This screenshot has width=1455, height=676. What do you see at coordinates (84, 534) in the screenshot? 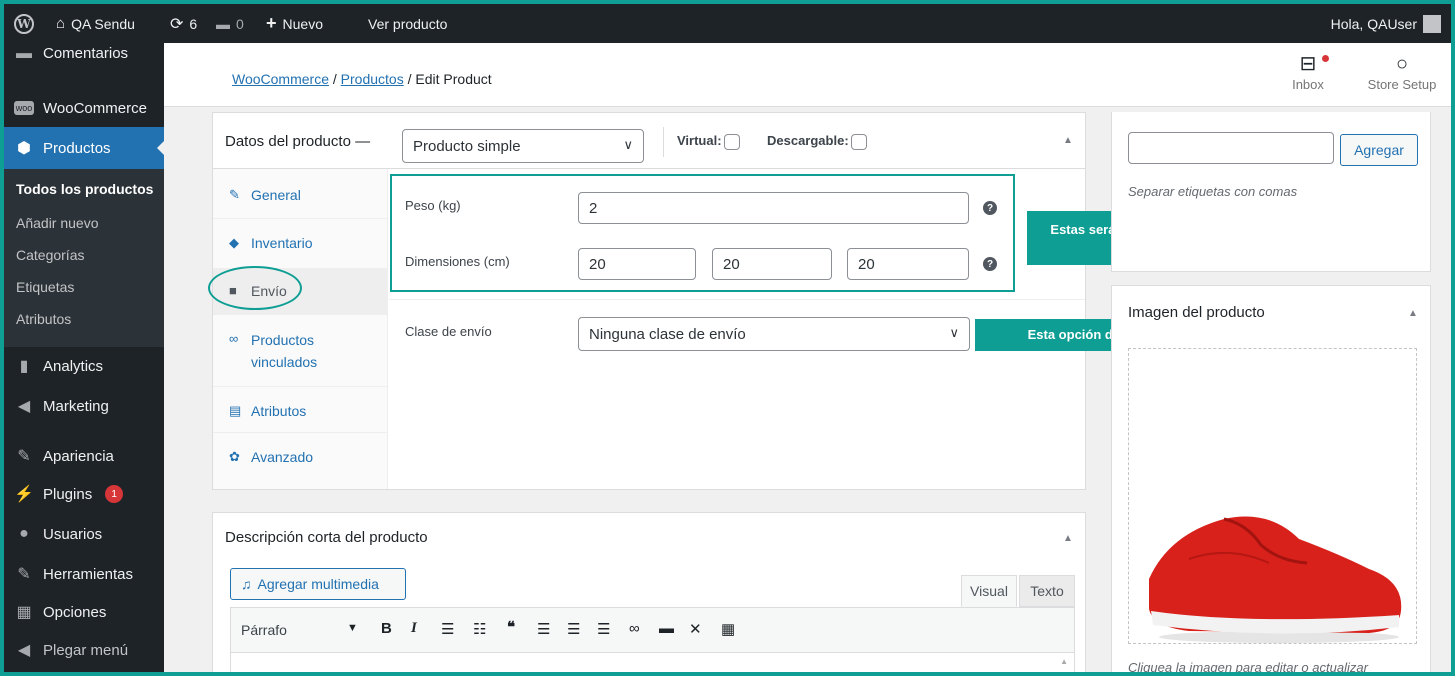
I see `menu-users: ● Usuarios` at bounding box center [84, 534].